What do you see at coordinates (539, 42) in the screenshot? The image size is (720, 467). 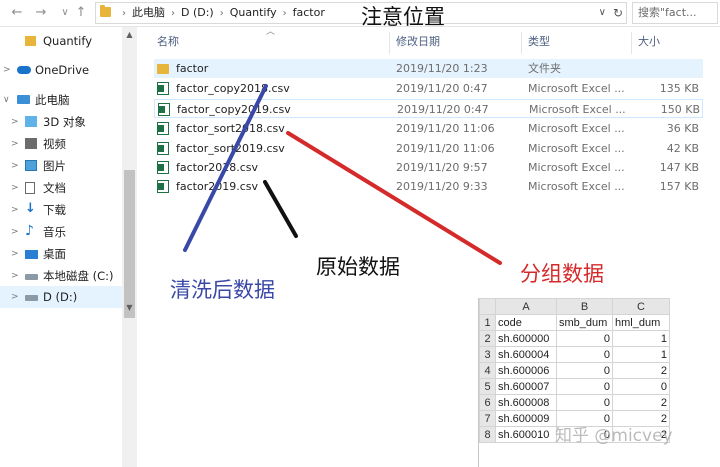 I see `column-header-type: 类型` at bounding box center [539, 42].